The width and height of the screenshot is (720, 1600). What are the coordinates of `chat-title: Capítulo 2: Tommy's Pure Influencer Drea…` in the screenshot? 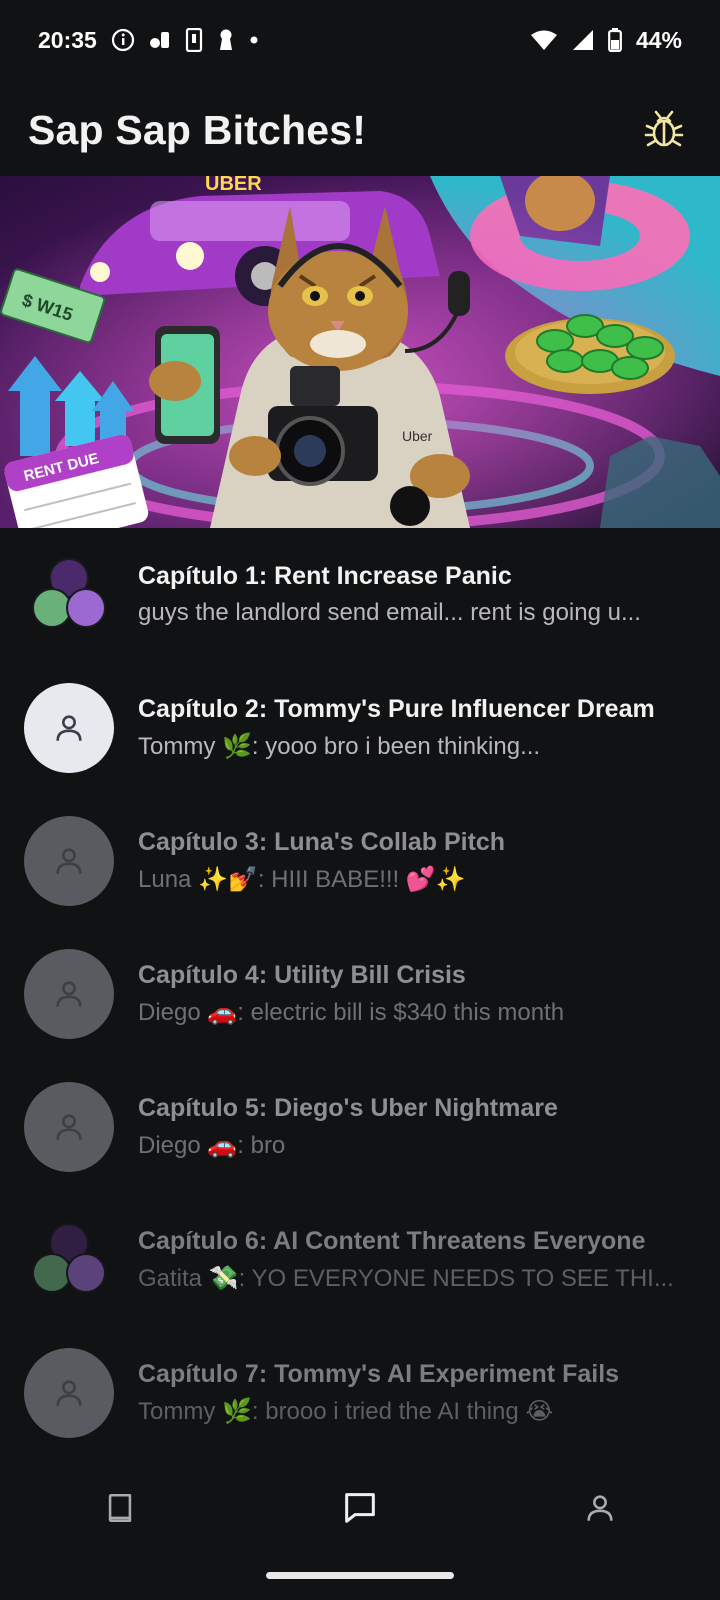 It's located at (396, 708).